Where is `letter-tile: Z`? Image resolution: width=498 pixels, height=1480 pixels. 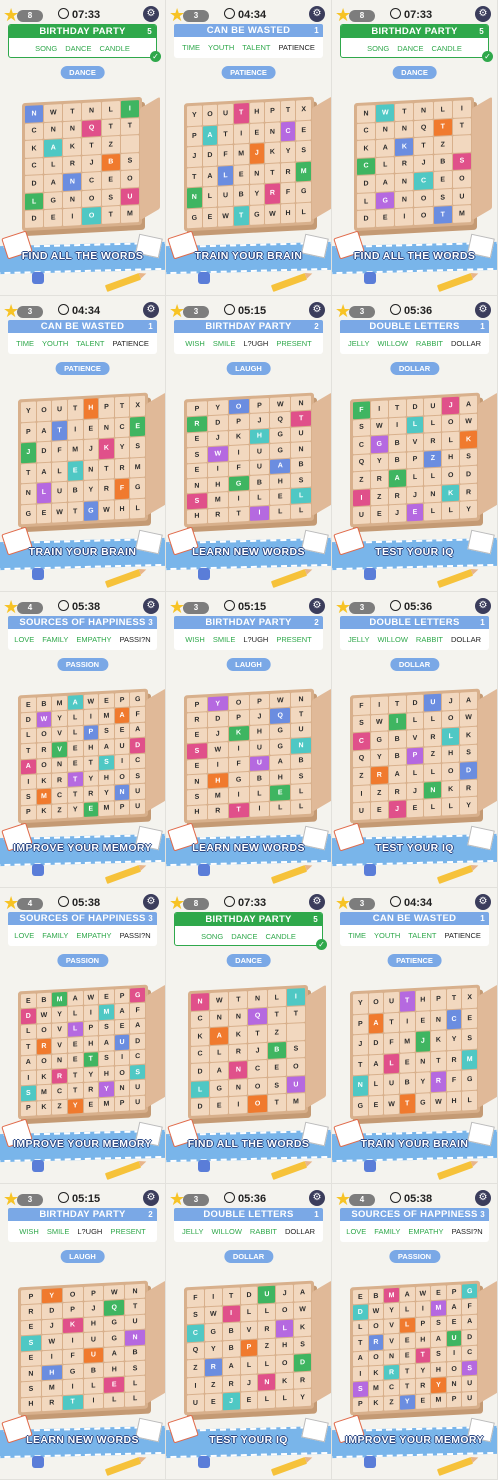 letter-tile: Z is located at coordinates (433, 755).